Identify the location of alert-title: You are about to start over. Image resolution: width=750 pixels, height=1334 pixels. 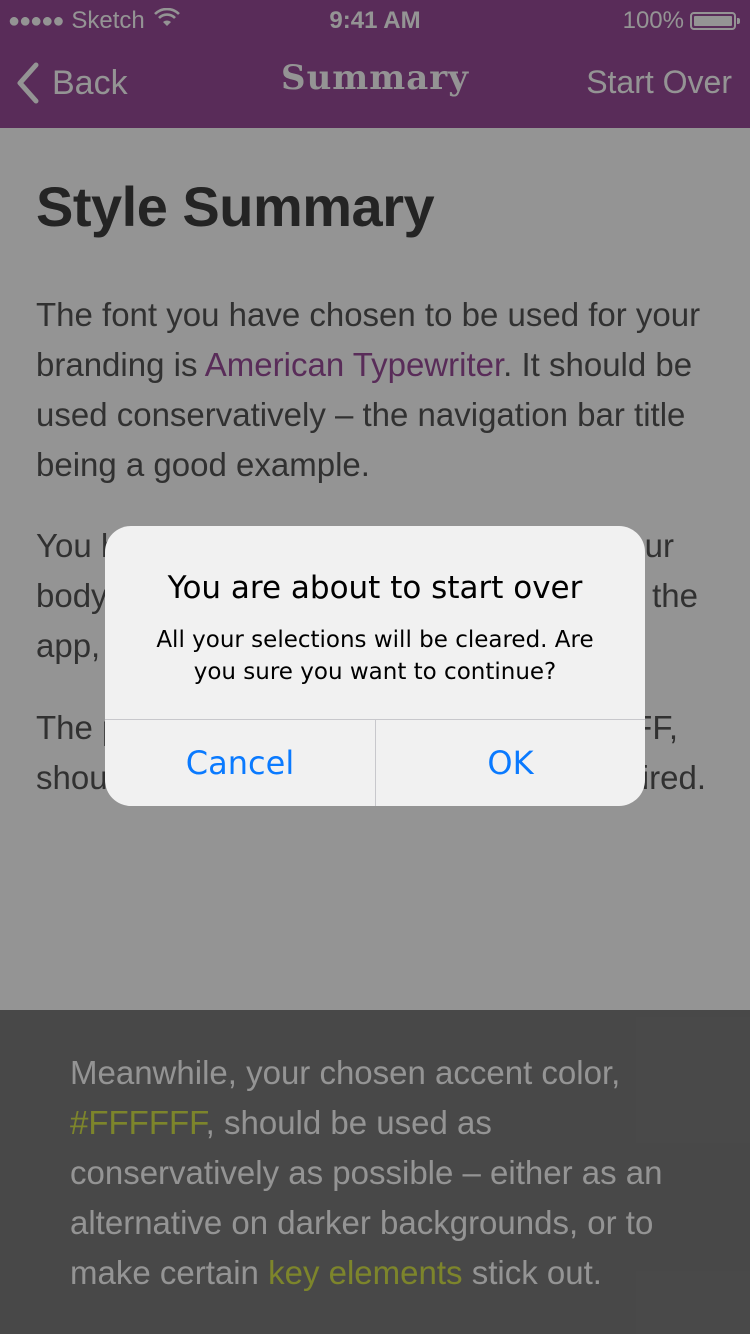
(375, 588).